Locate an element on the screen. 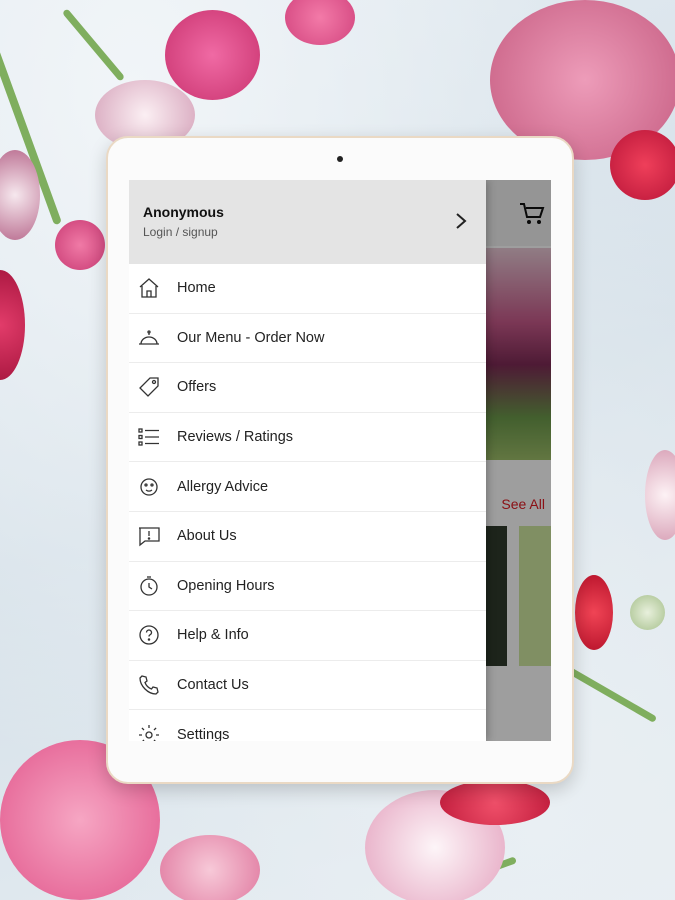 The image size is (675, 900). user-name: Anonymous is located at coordinates (183, 212).